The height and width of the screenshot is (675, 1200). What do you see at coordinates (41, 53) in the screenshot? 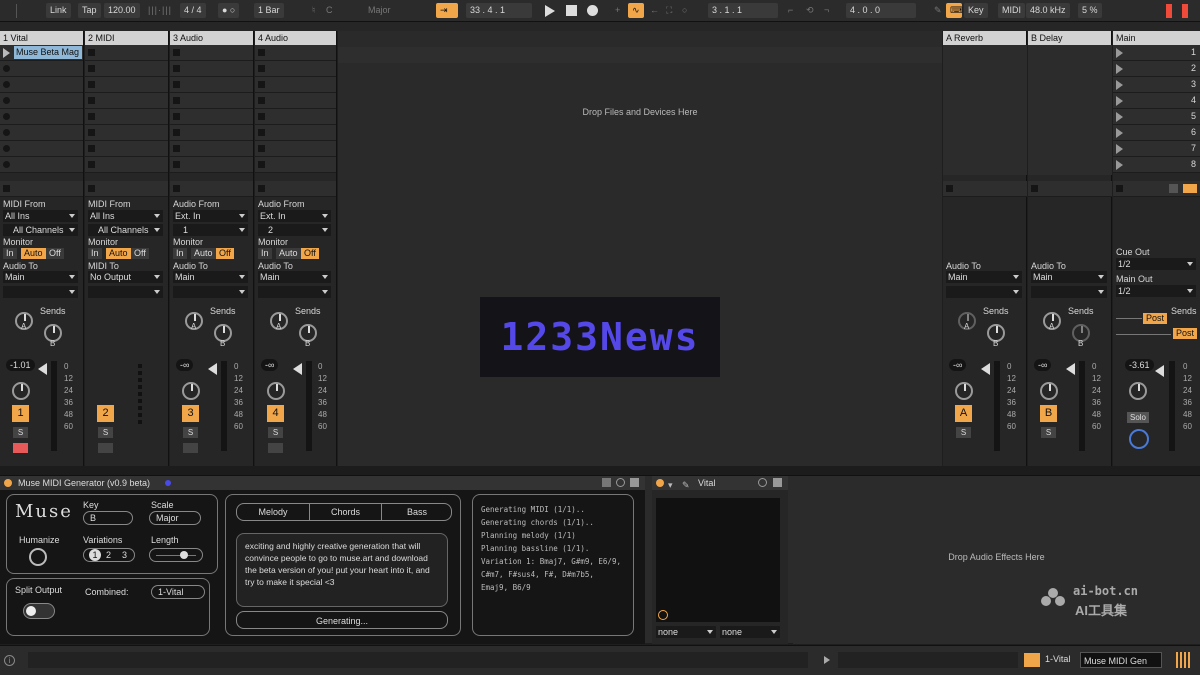
I see `clip-slot: Muse Beta Mag` at bounding box center [41, 53].